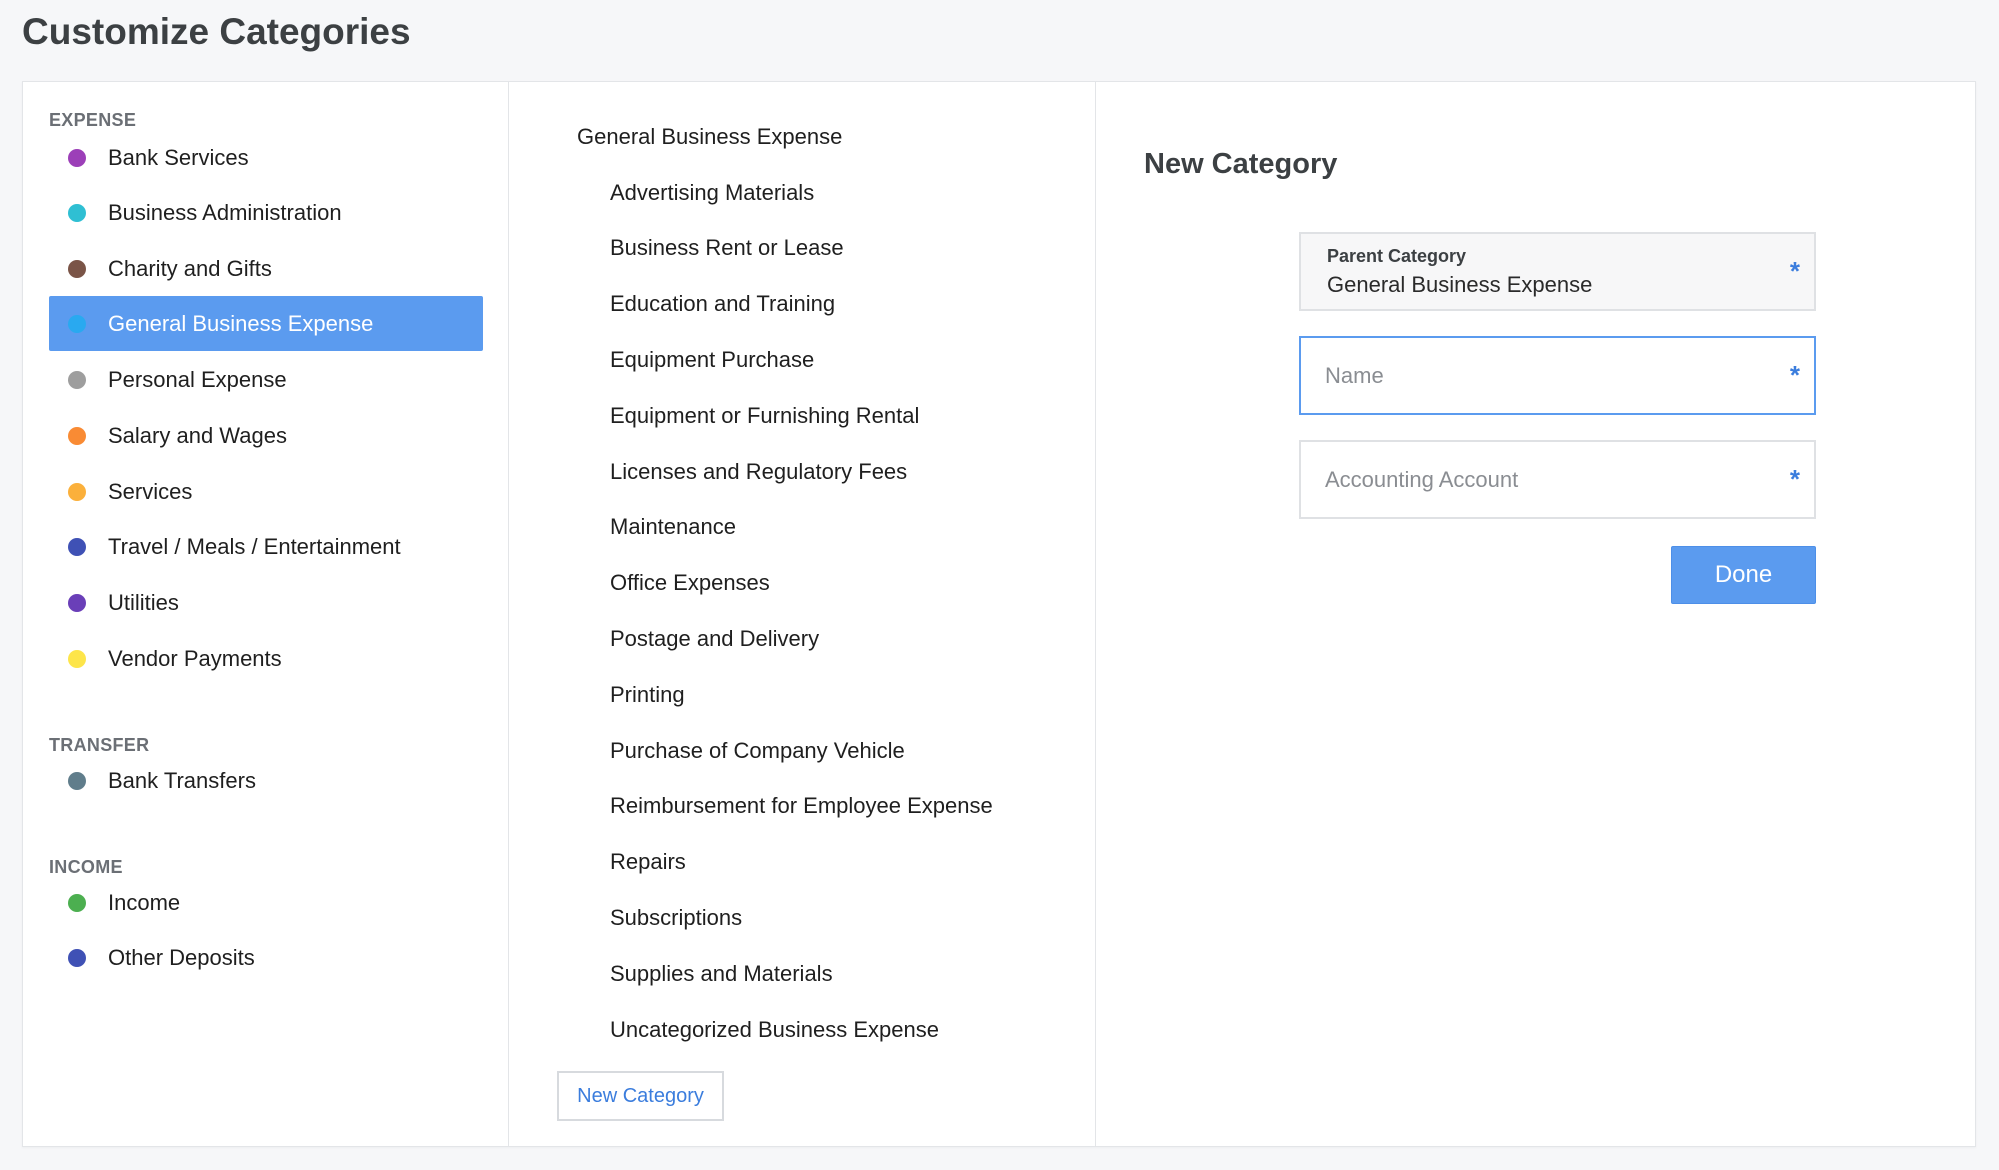  What do you see at coordinates (216, 31) in the screenshot?
I see `page-title: Customize Categories` at bounding box center [216, 31].